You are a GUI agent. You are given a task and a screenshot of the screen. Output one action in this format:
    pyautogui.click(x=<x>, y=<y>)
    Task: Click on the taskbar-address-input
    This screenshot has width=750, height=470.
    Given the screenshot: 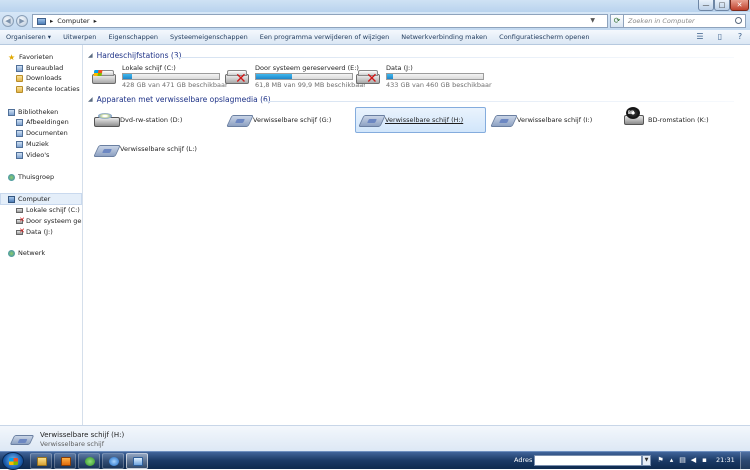 What is the action you would take?
    pyautogui.click(x=588, y=460)
    